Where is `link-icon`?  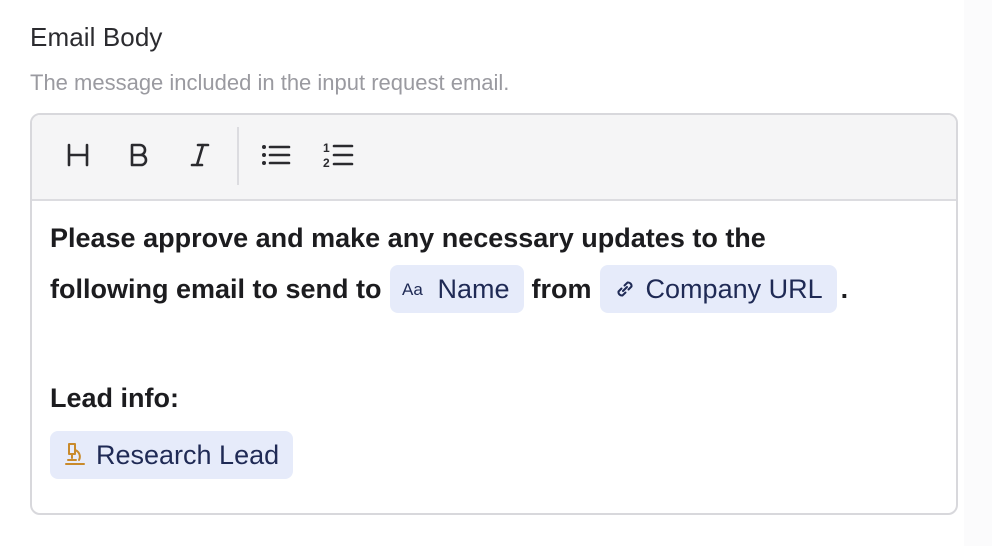 link-icon is located at coordinates (625, 289).